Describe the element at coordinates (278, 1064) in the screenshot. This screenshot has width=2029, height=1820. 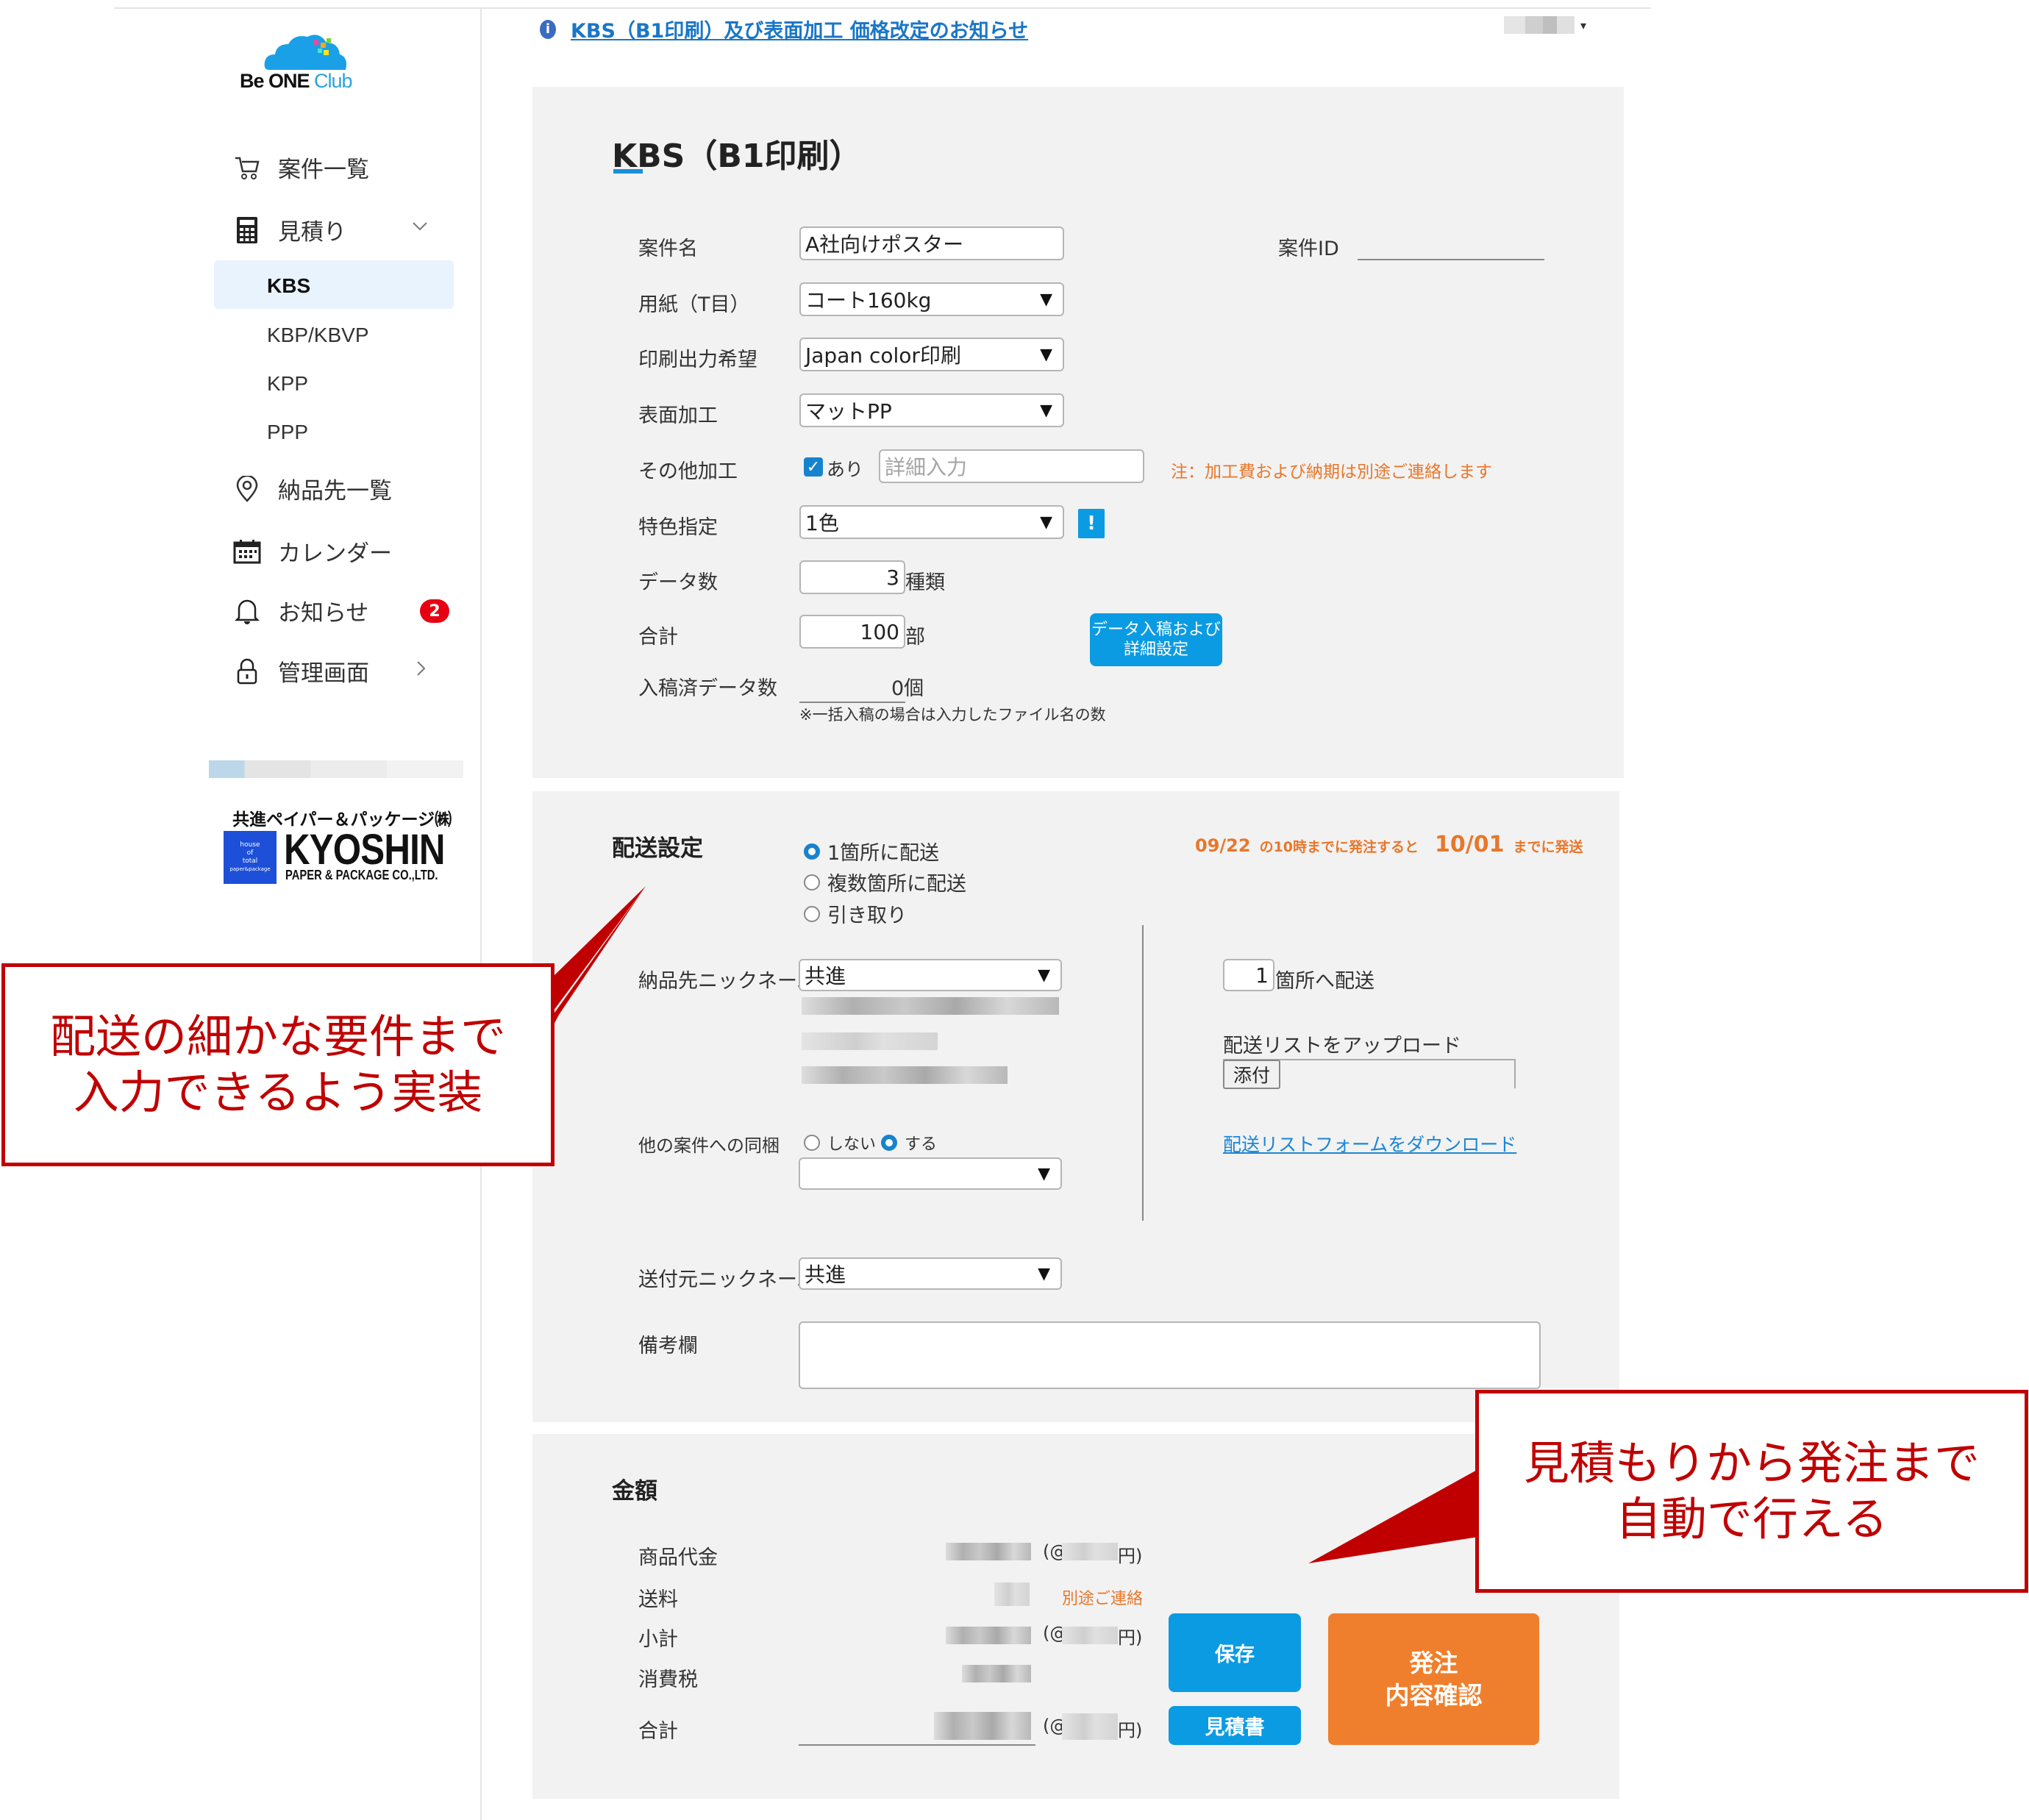
I see `left-callout: 配送の細かな要件まで 入力できるよう実装` at that location.